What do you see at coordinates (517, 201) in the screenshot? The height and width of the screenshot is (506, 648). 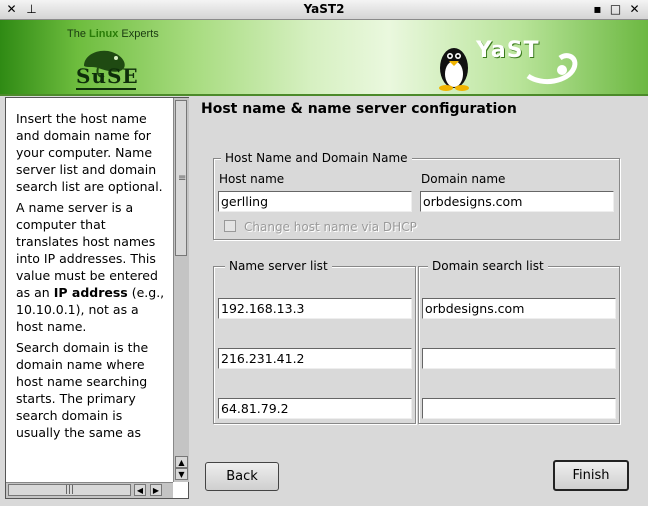 I see `domain-name-input: orbdesigns.com` at bounding box center [517, 201].